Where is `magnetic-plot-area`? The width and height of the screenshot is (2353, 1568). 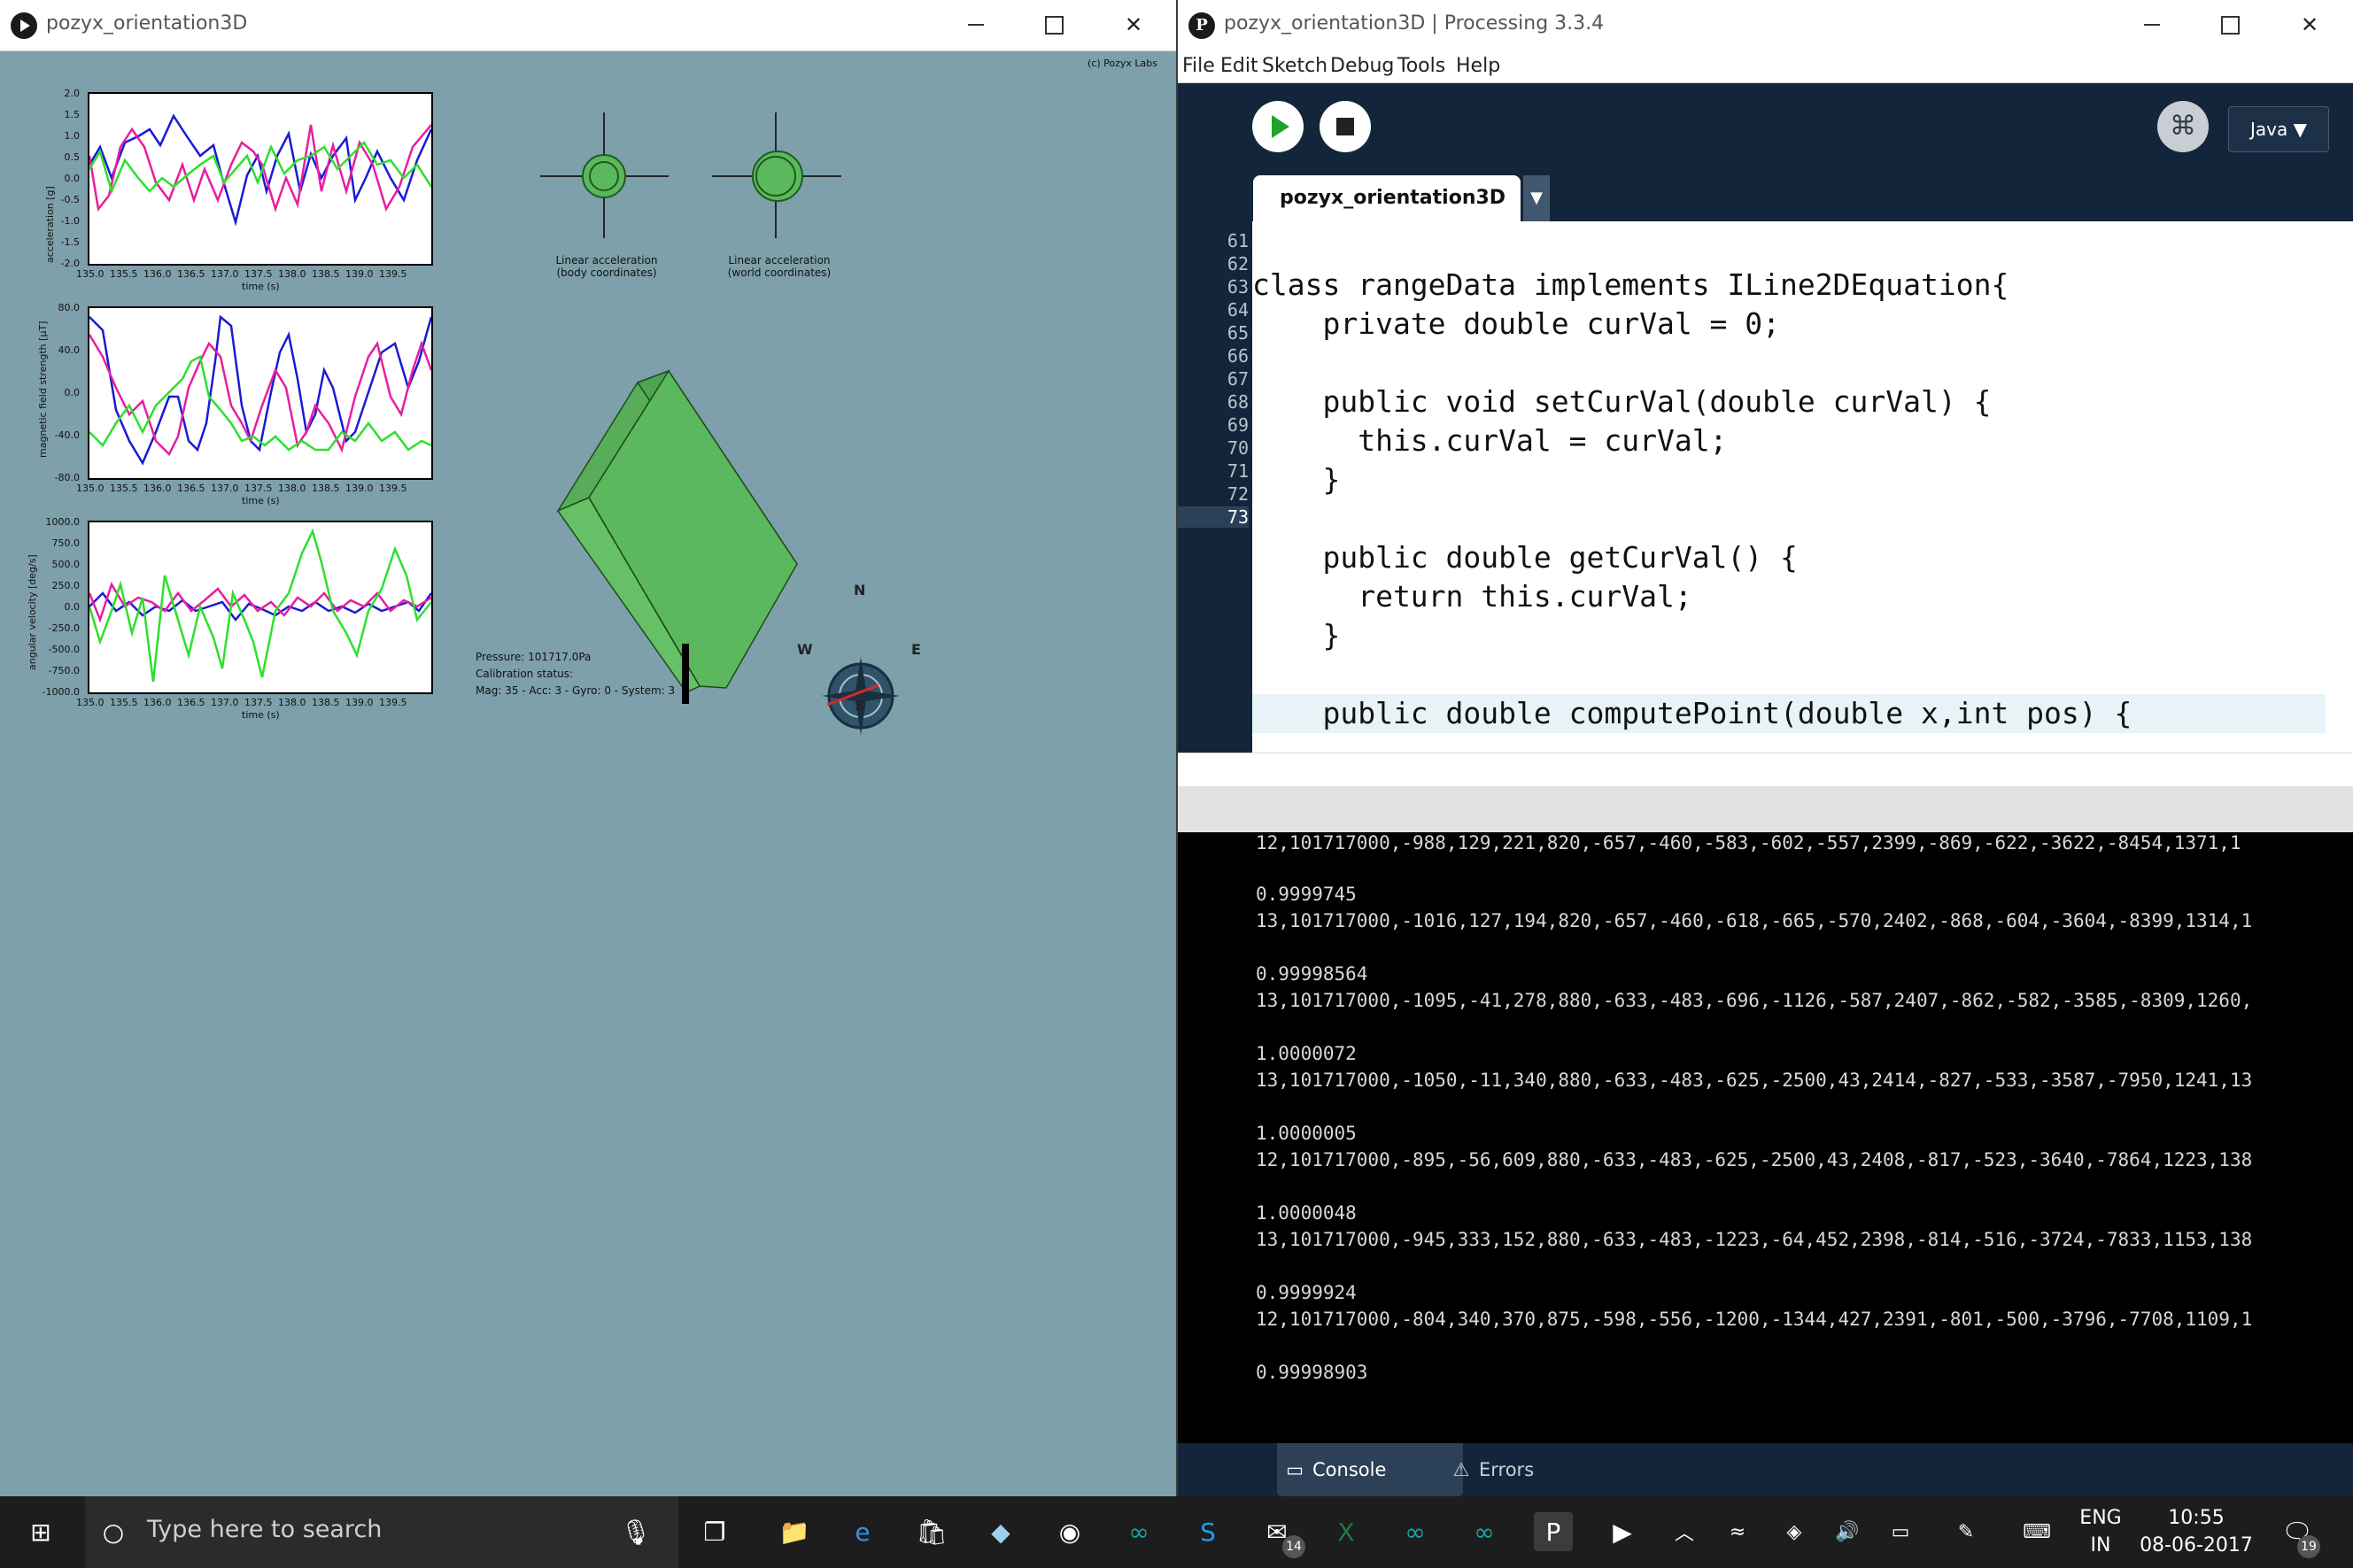
magnetic-plot-area is located at coordinates (260, 393).